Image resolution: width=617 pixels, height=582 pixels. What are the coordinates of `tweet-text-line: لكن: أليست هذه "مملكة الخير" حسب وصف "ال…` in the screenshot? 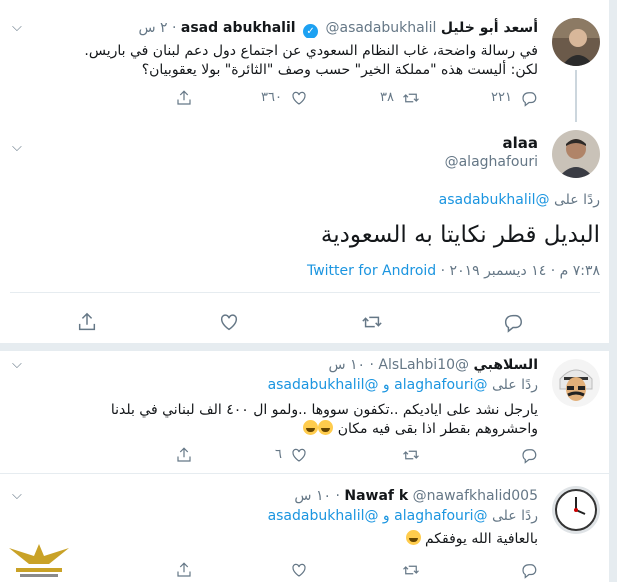 It's located at (339, 70).